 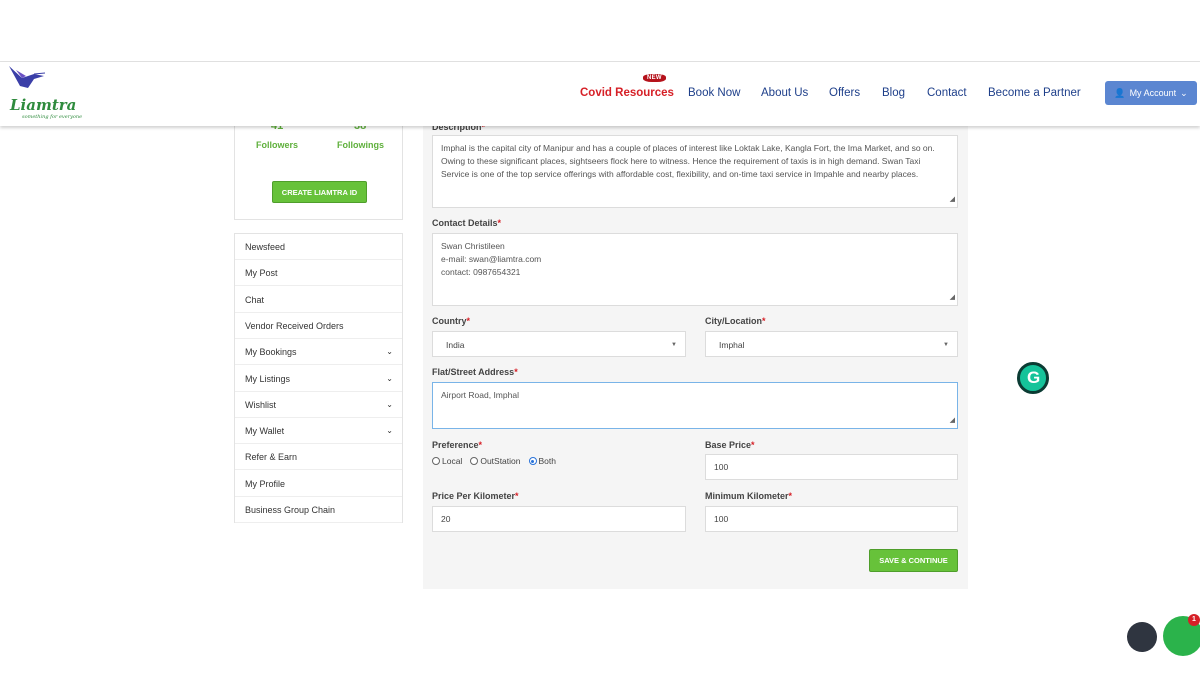 What do you see at coordinates (318, 405) in the screenshot?
I see `sidebar-item-wishlist: Wishlist ⌄` at bounding box center [318, 405].